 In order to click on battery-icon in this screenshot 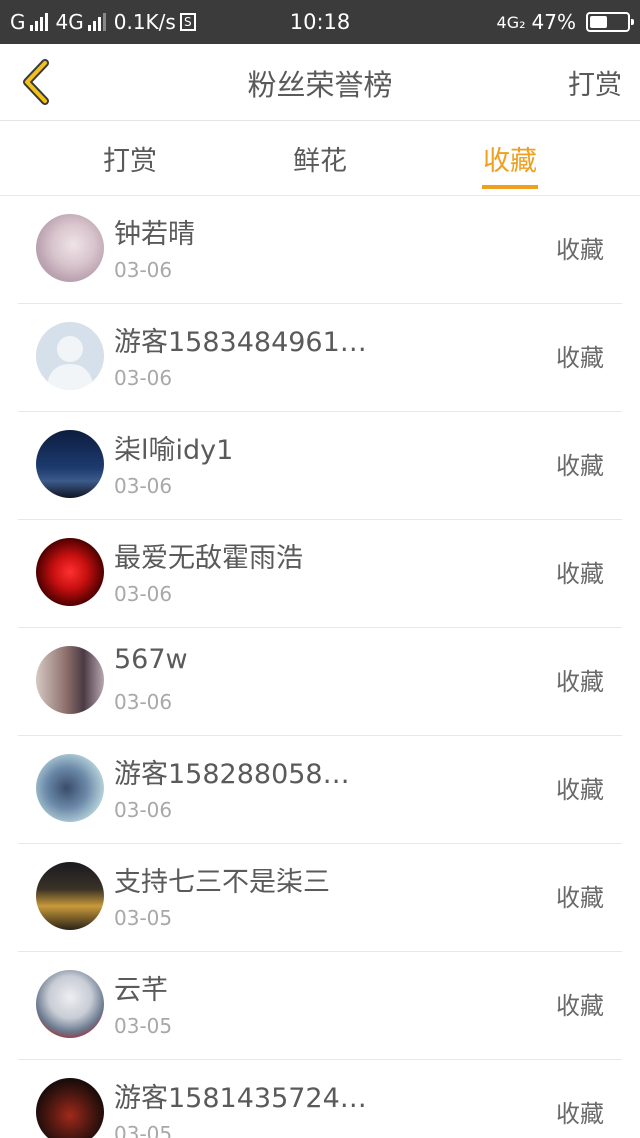, I will do `click(610, 22)`.